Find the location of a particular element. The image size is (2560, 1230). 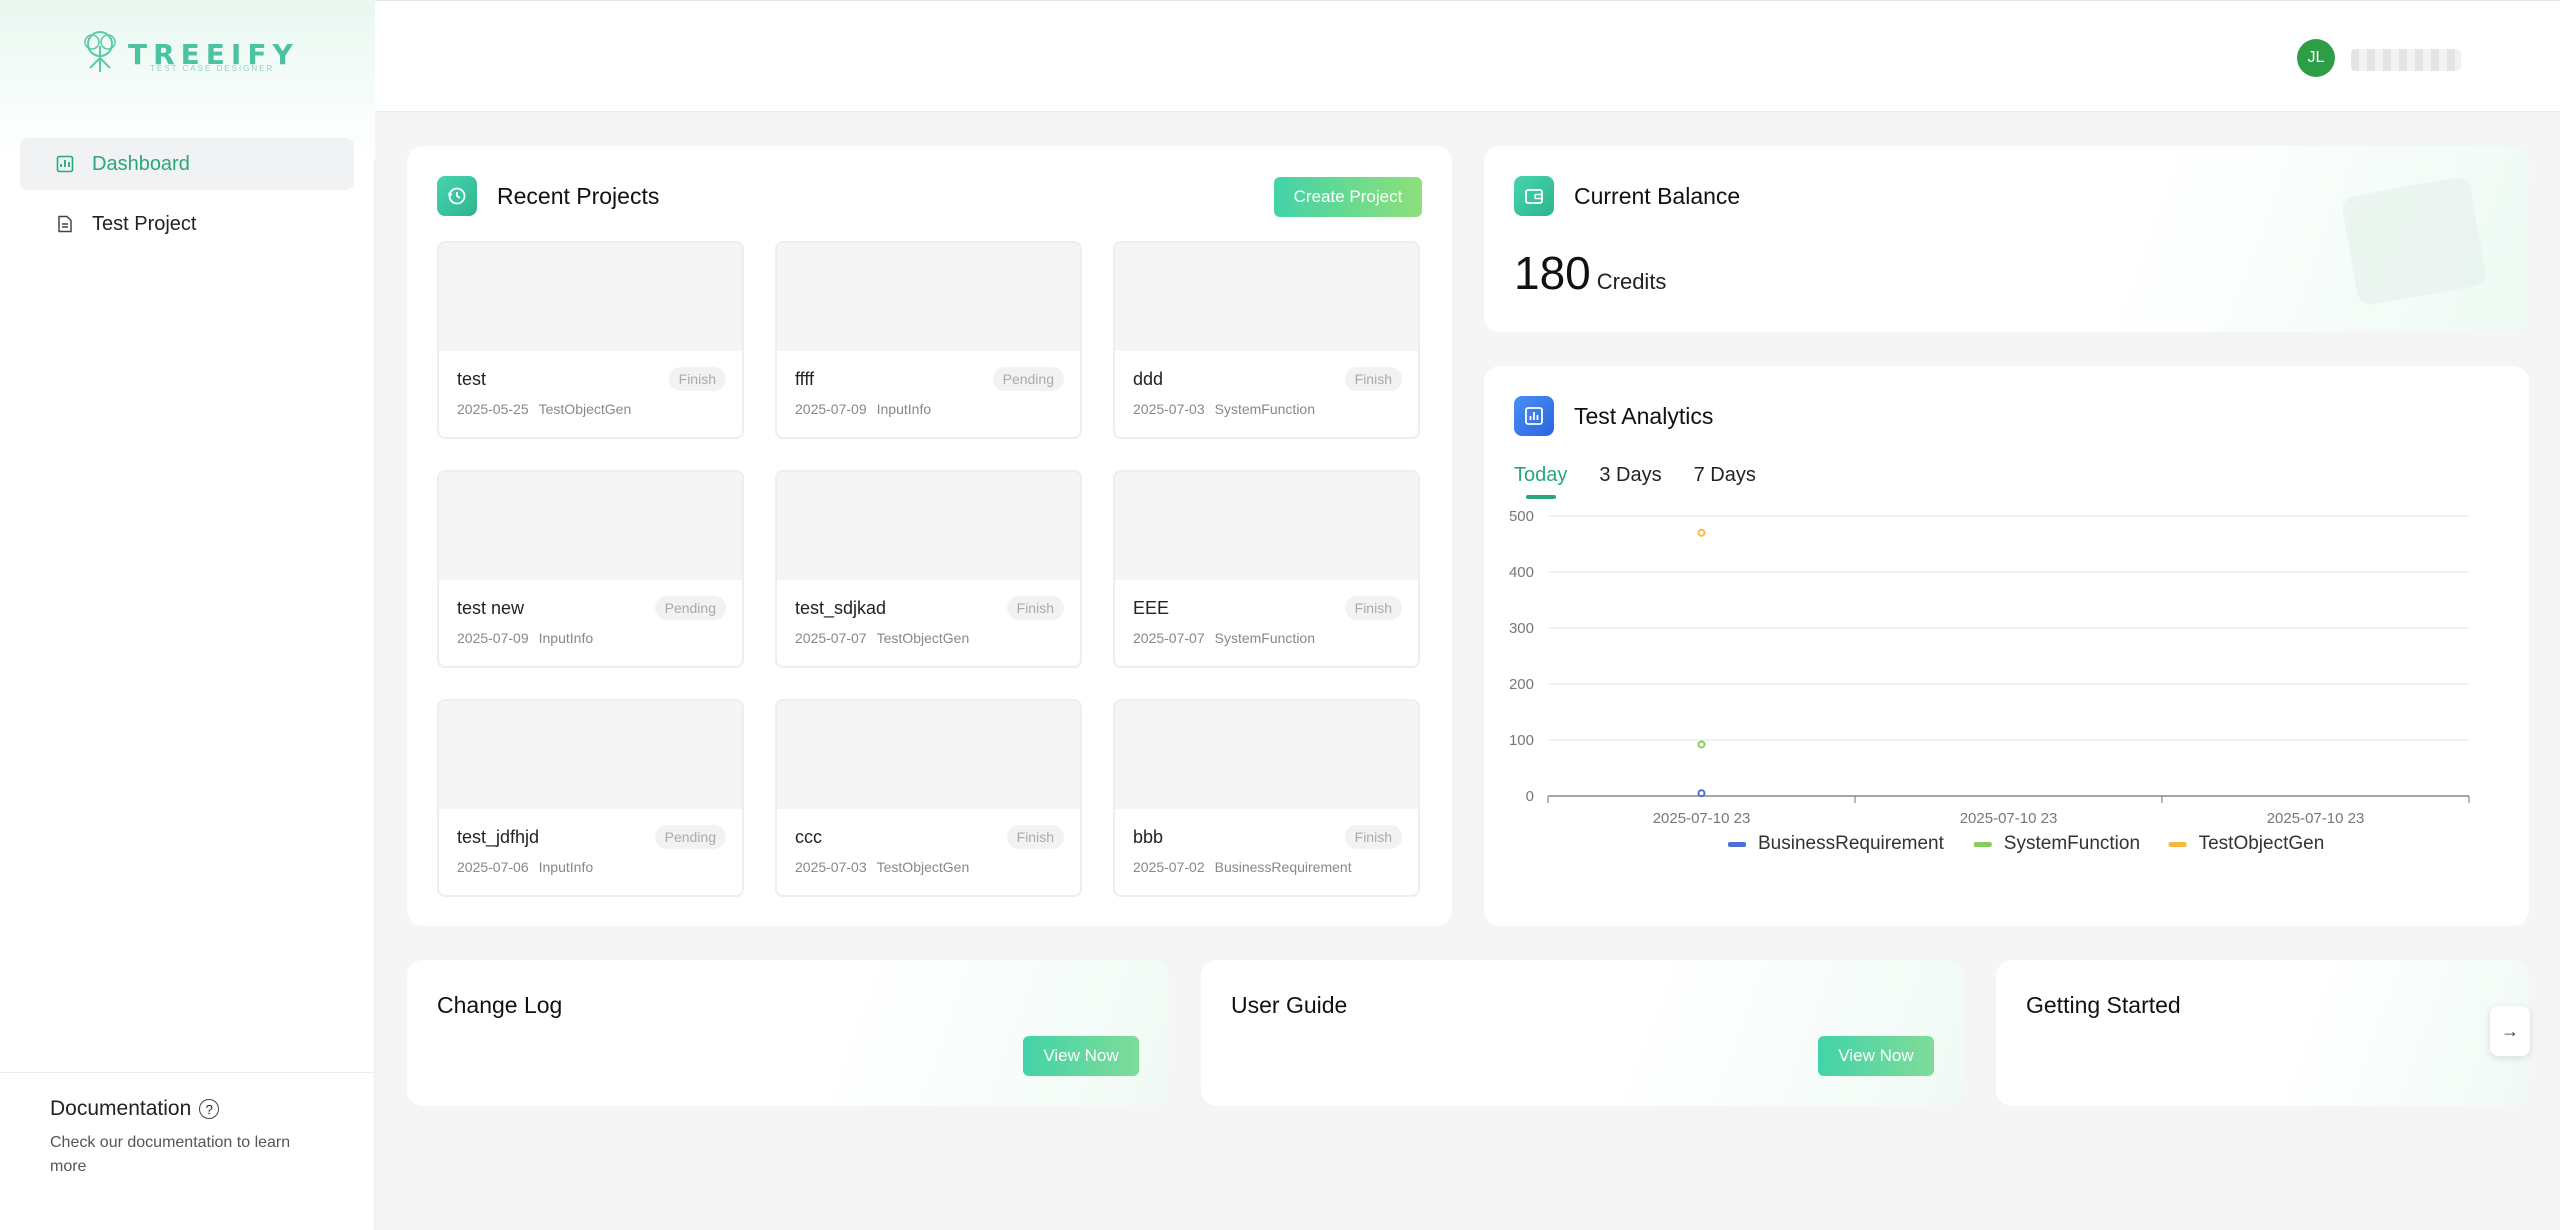

y-tick-label: 300 is located at coordinates (1521, 628).